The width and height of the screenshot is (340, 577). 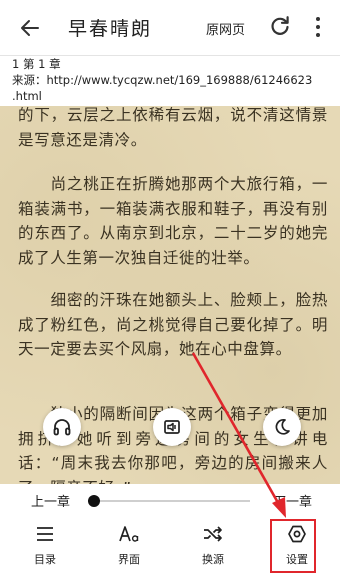 What do you see at coordinates (129, 534) in the screenshot?
I see `font-icon` at bounding box center [129, 534].